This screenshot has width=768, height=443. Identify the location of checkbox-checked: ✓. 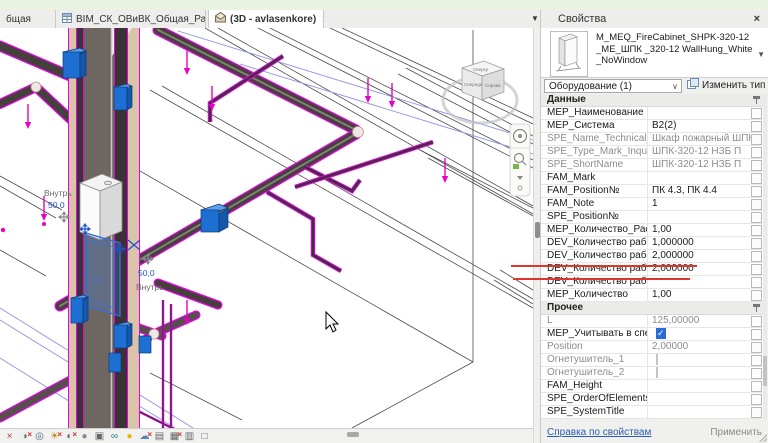
(661, 333).